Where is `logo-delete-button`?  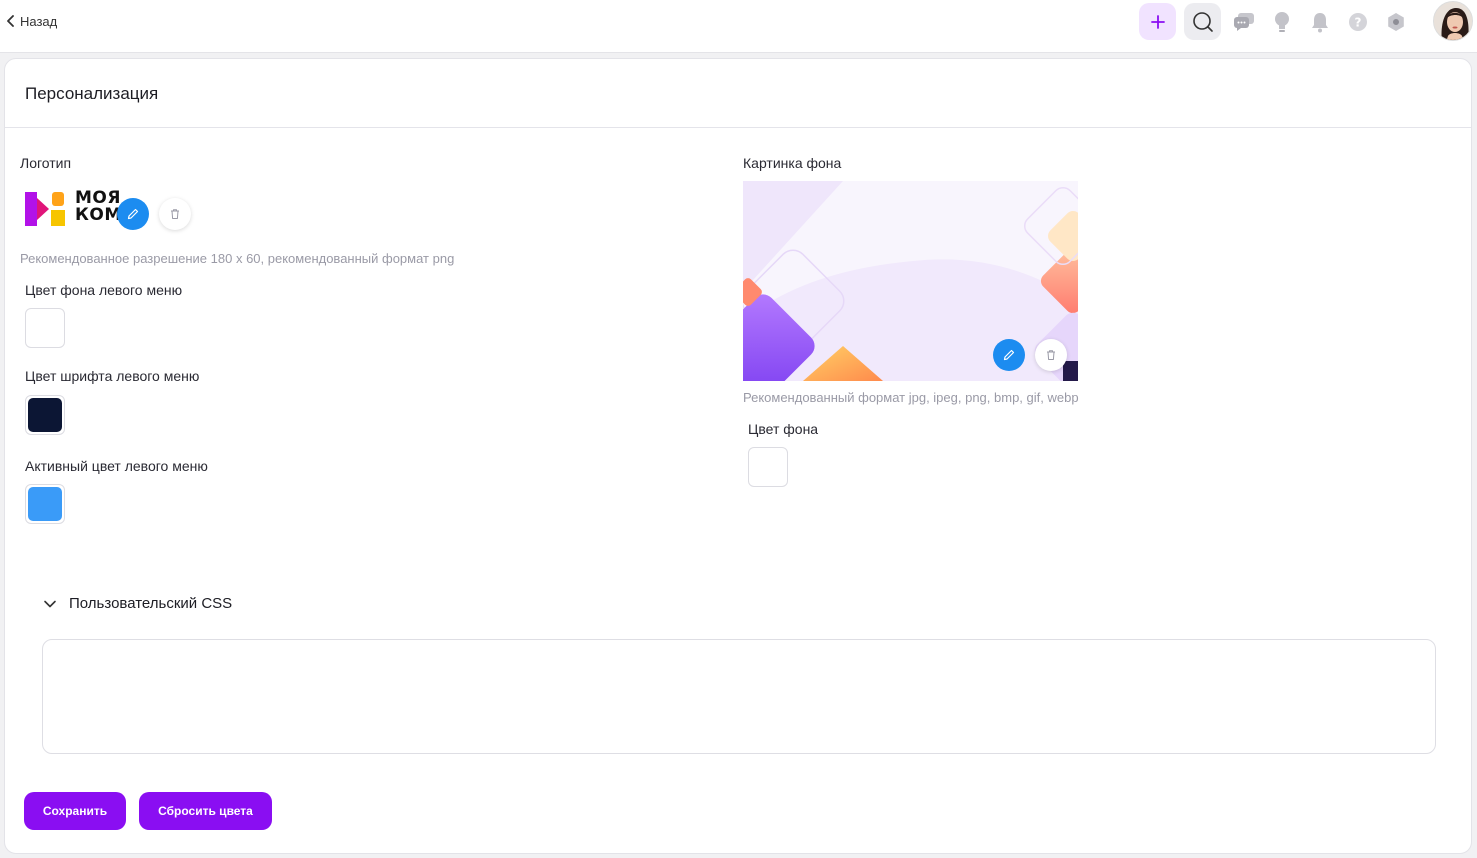
logo-delete-button is located at coordinates (175, 214).